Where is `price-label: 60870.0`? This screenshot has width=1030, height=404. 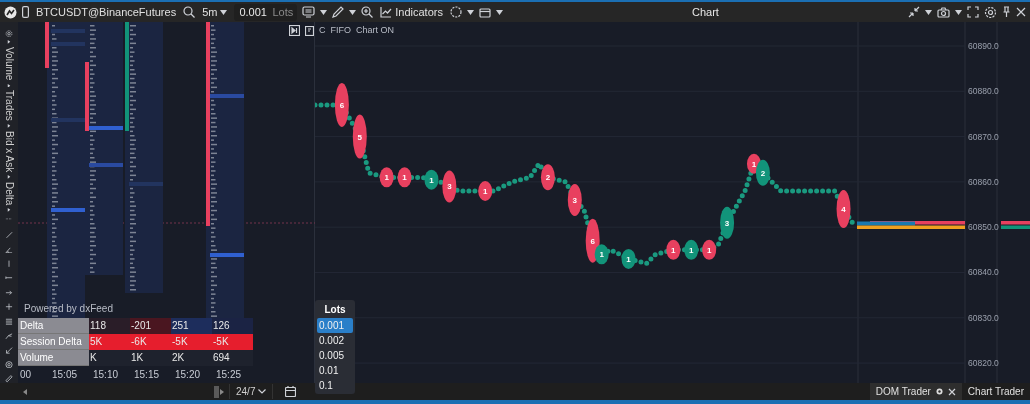 price-label: 60870.0 is located at coordinates (983, 136).